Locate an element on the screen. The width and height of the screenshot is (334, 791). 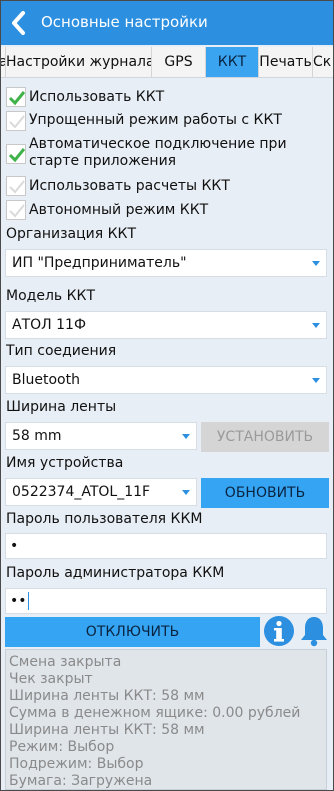
tab-journal-settings: Настройки журнала is located at coordinates (79, 62).